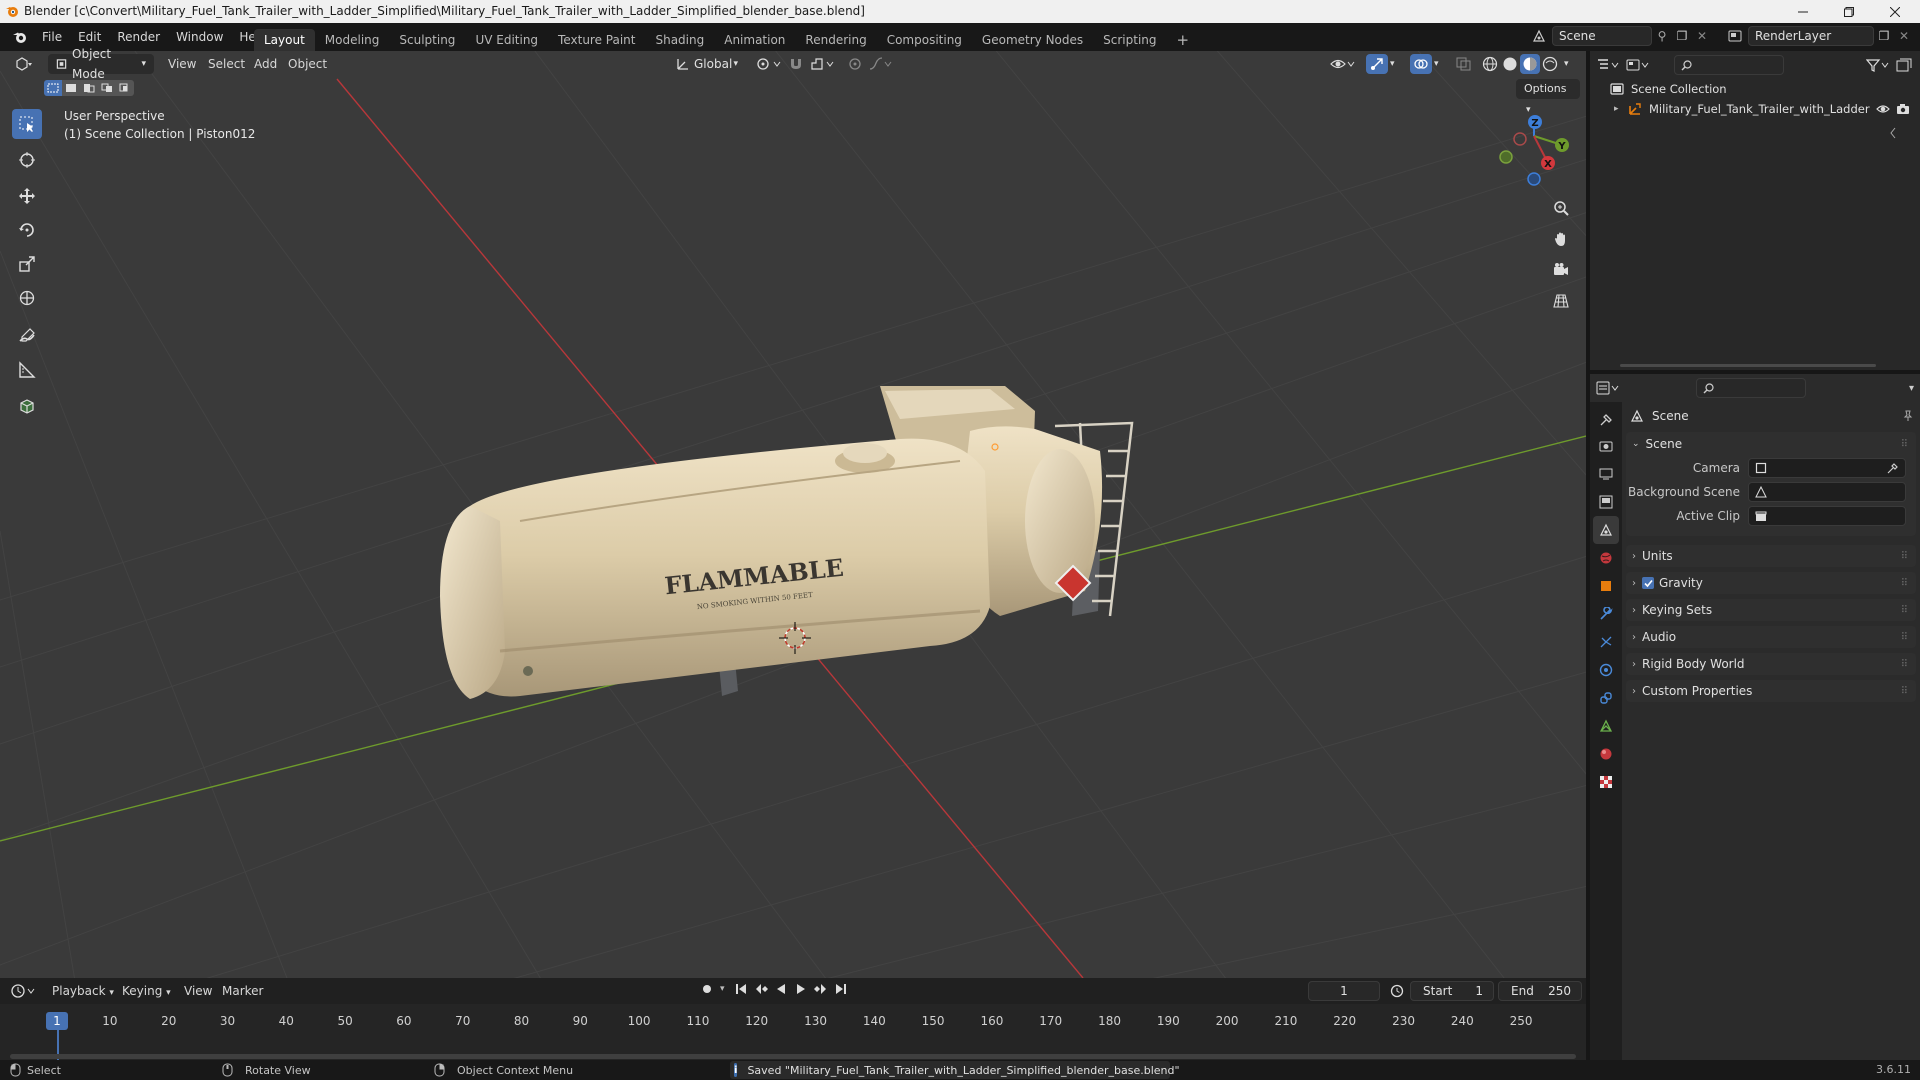 The width and height of the screenshot is (1920, 1080). I want to click on add-cube-tool, so click(27, 406).